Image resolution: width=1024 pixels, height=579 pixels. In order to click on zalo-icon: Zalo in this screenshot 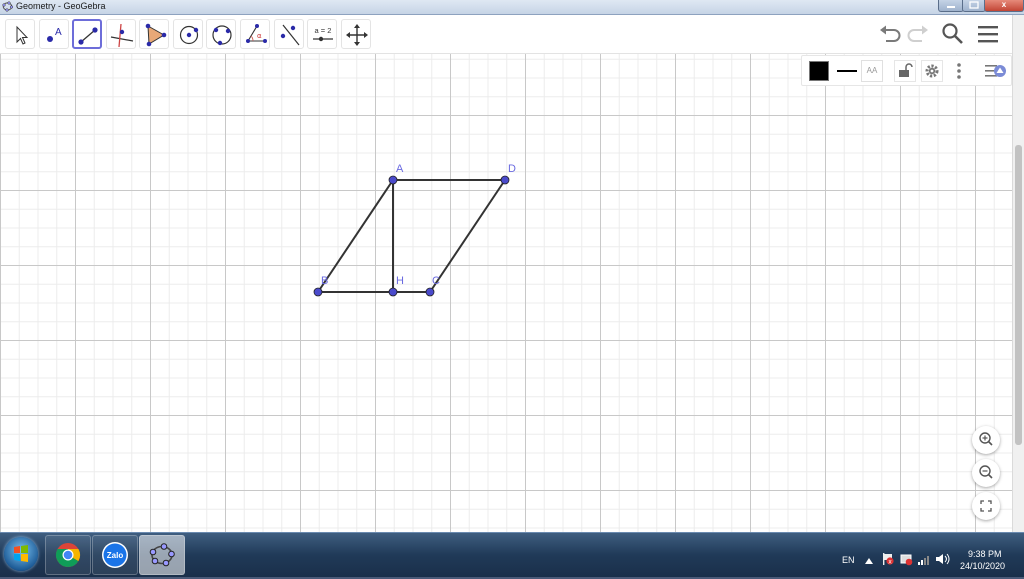, I will do `click(115, 555)`.